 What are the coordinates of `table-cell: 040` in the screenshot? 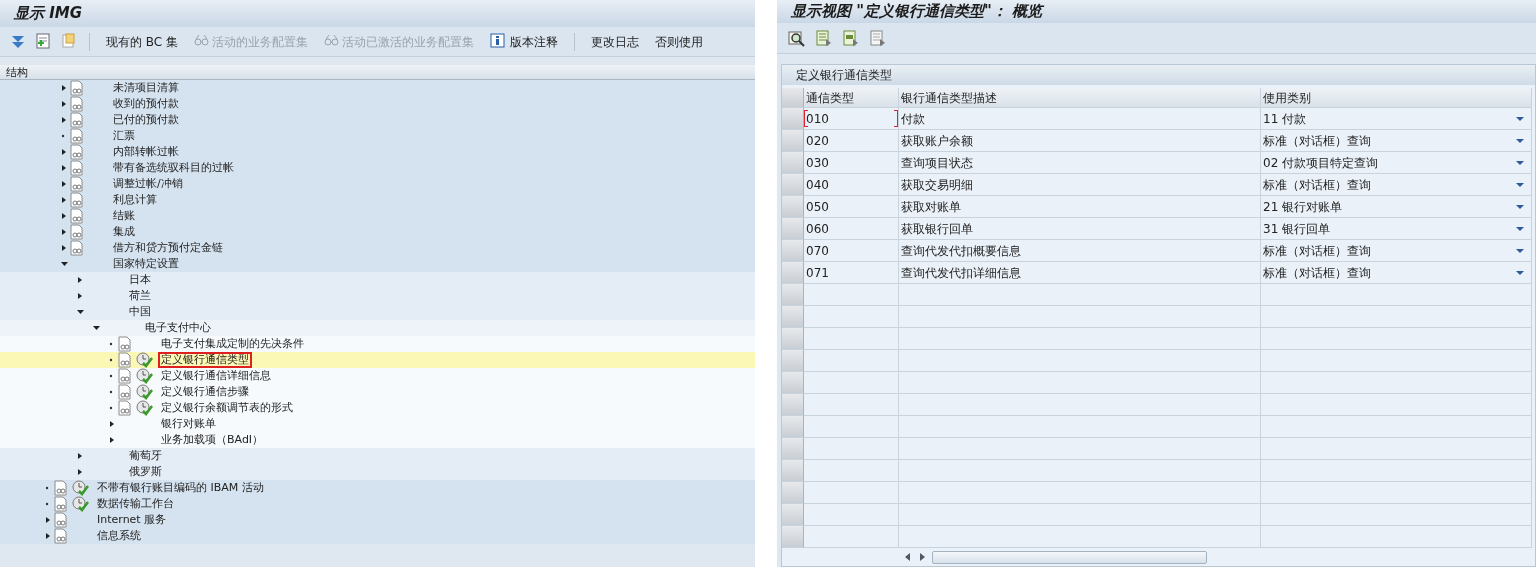 It's located at (851, 185).